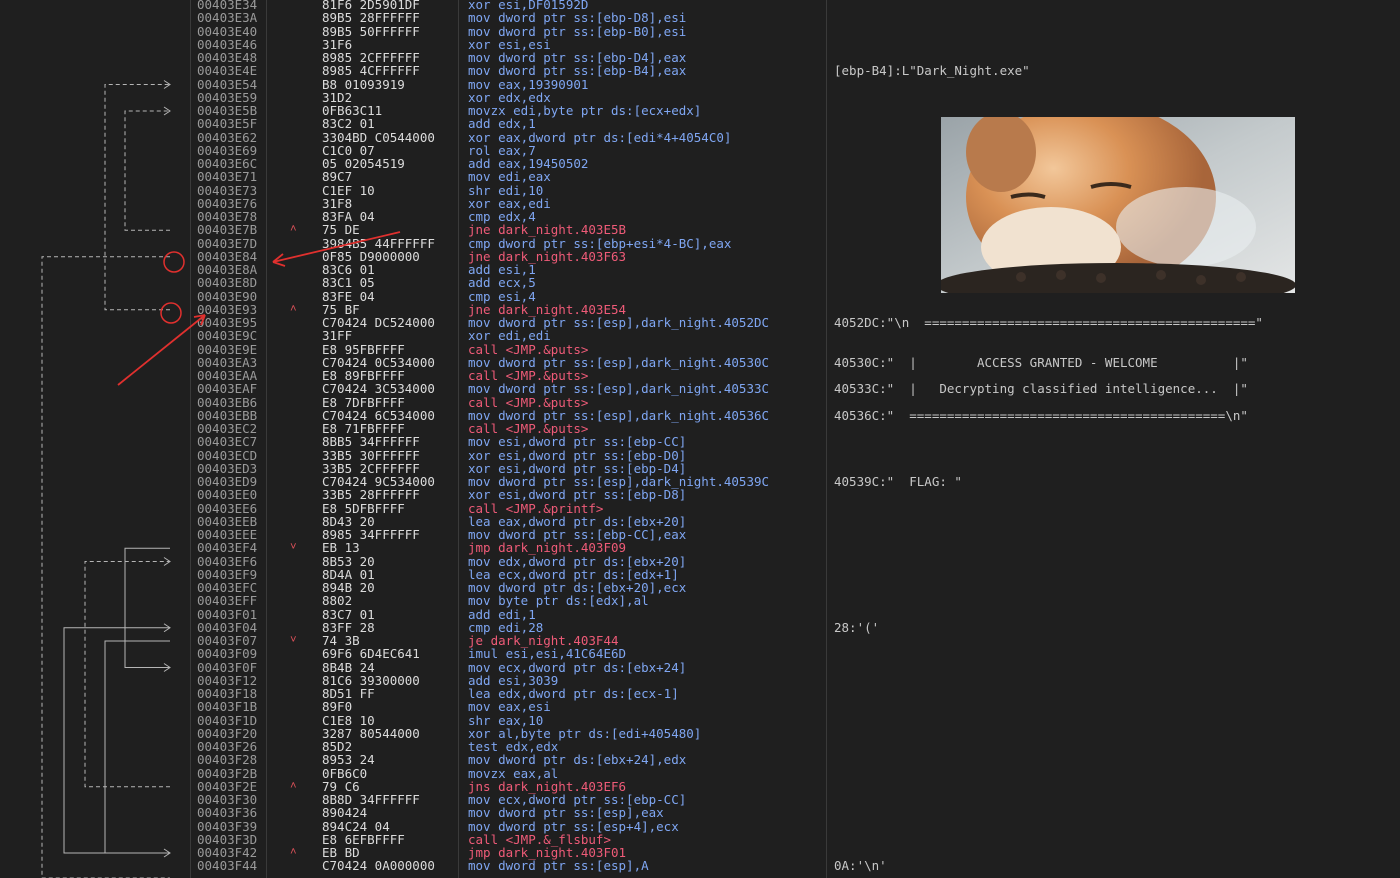  I want to click on listing-row: 00403F01 83C7 01 add edi,1, so click(700, 614).